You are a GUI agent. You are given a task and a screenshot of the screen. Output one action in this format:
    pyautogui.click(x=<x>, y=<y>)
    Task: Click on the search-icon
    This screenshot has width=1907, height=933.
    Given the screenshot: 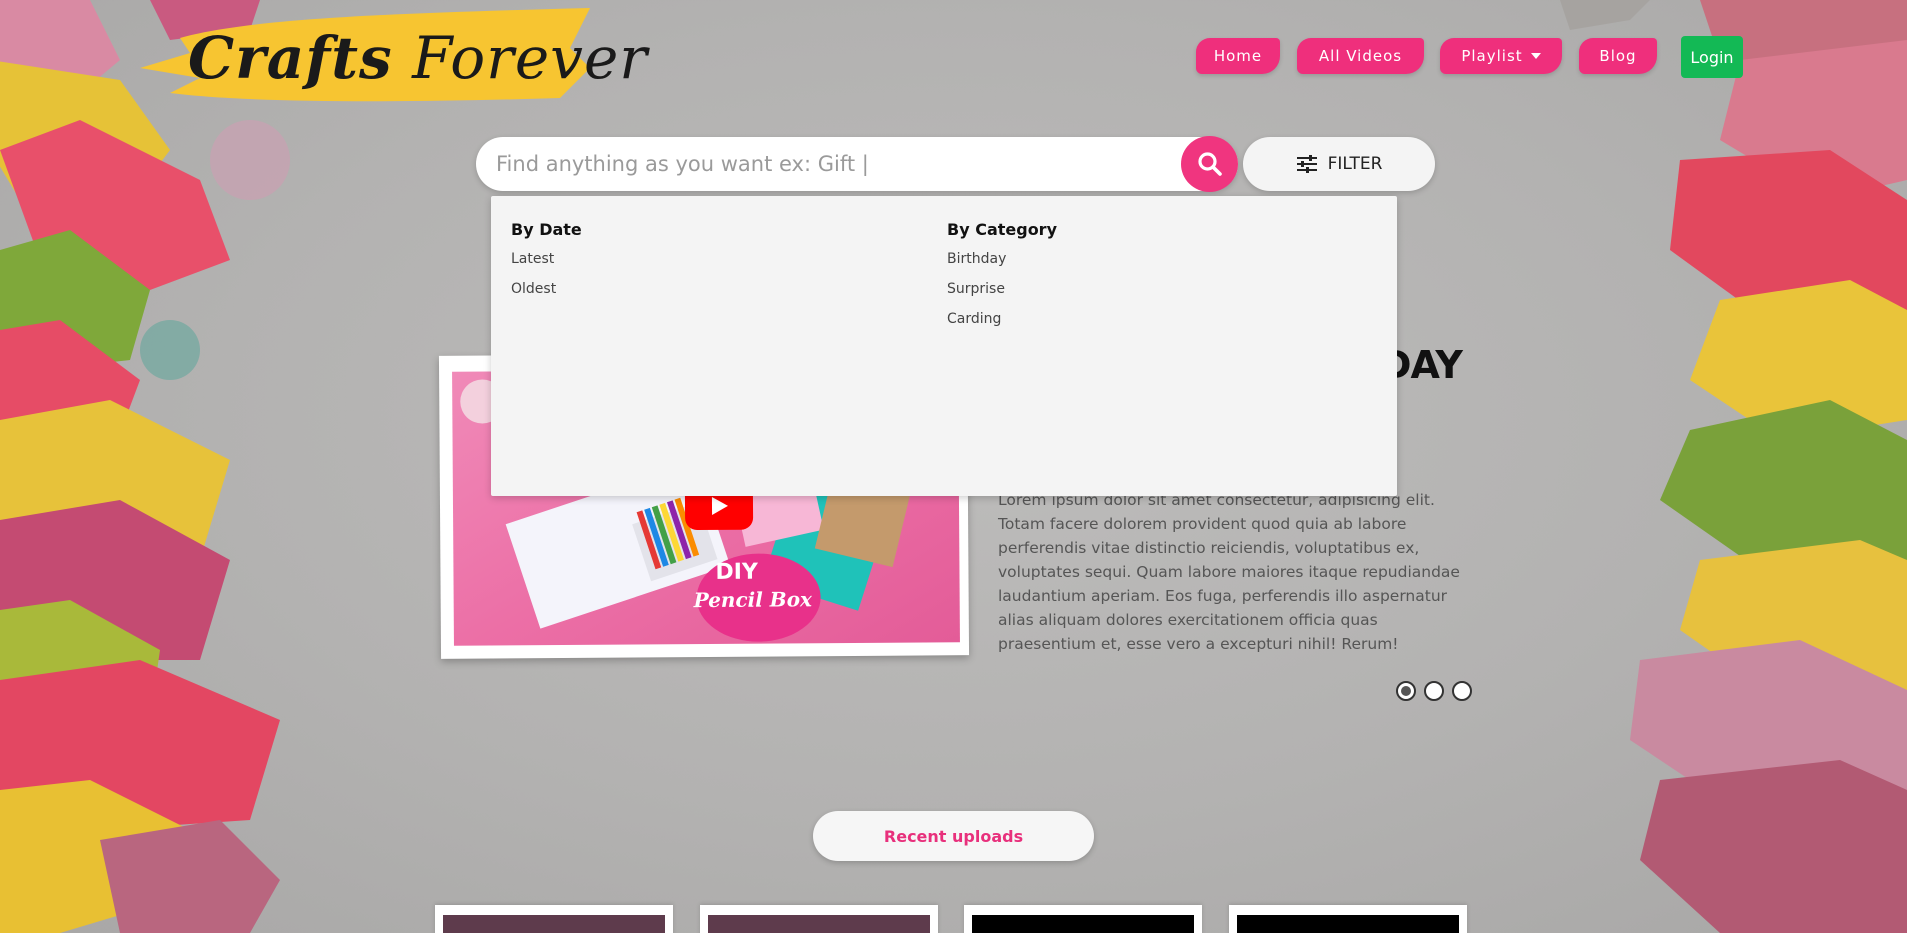 What is the action you would take?
    pyautogui.click(x=1209, y=164)
    